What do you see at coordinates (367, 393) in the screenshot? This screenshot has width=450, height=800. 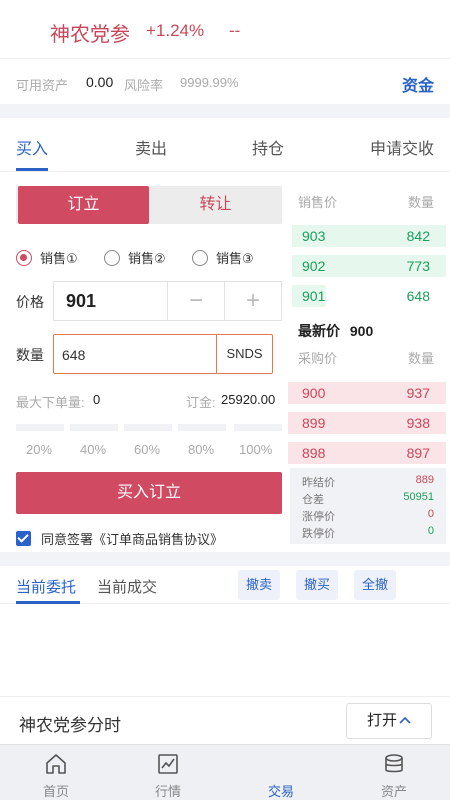 I see `buy-level: 900 937` at bounding box center [367, 393].